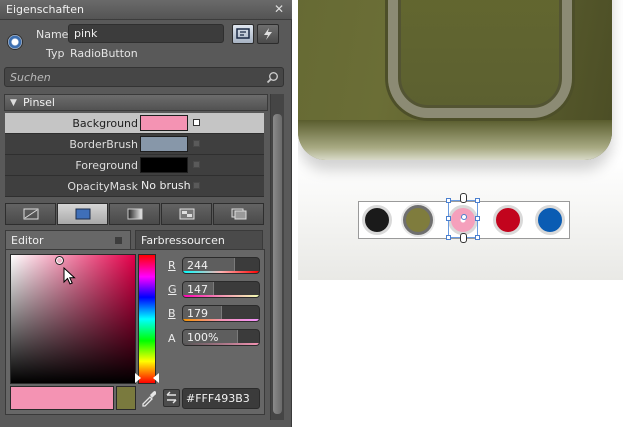  What do you see at coordinates (148, 398) in the screenshot?
I see `eyedropper-icon` at bounding box center [148, 398].